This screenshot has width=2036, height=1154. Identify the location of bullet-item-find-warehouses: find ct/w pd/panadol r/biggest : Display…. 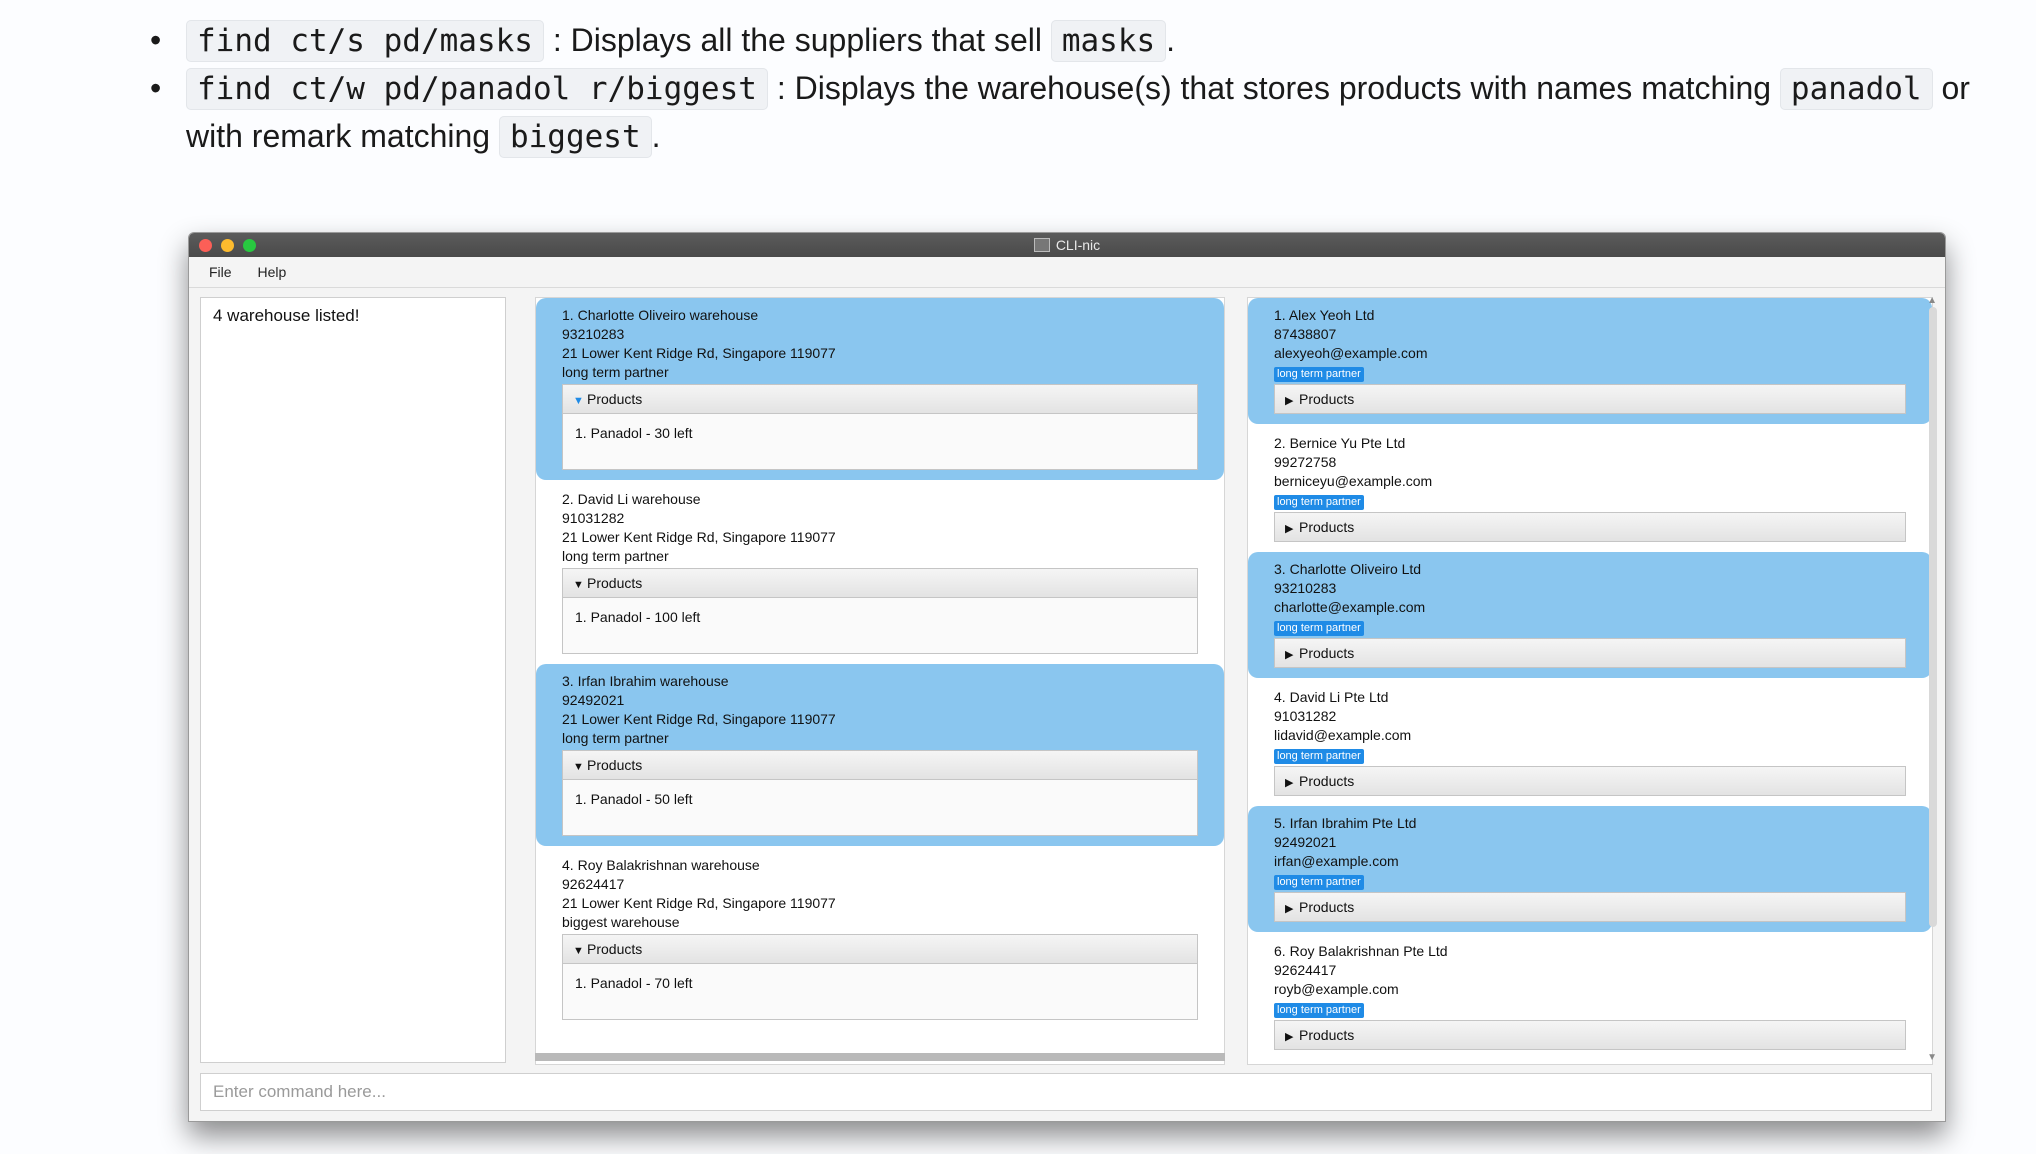
(1086, 88).